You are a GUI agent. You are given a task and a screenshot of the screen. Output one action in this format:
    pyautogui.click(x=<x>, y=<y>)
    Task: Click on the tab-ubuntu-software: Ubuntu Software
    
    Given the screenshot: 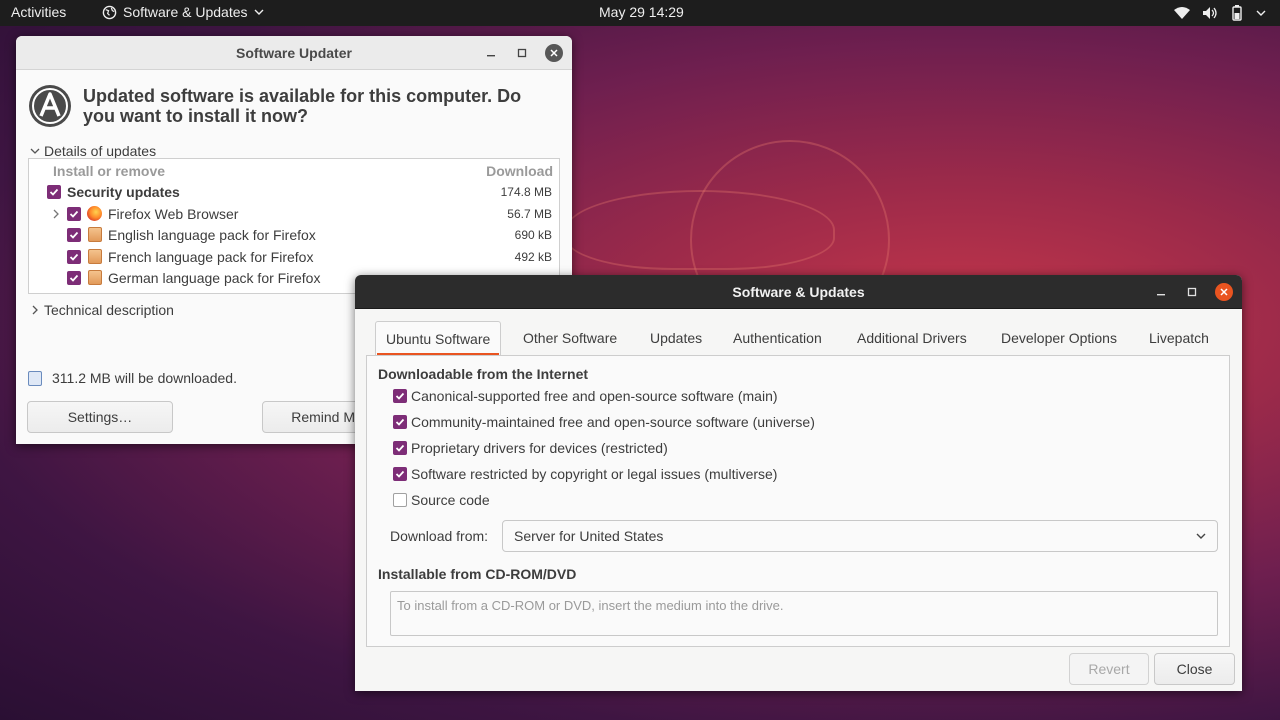 What is the action you would take?
    pyautogui.click(x=438, y=338)
    